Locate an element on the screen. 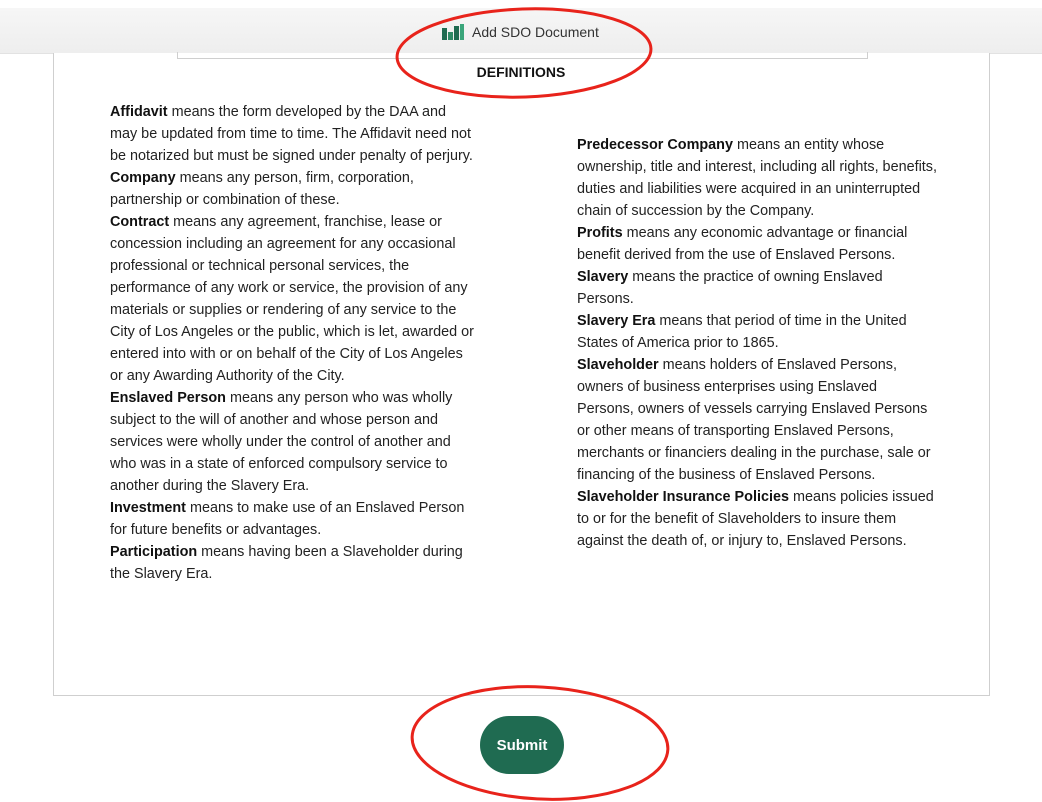  window-title-bar: Add SDO Document is located at coordinates (521, 31).